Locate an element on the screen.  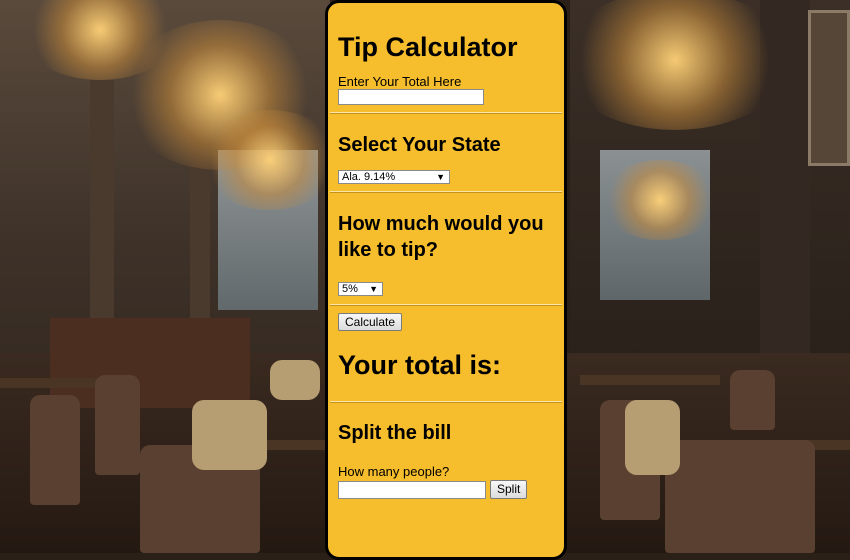
background-wall-frame is located at coordinates (829, 88).